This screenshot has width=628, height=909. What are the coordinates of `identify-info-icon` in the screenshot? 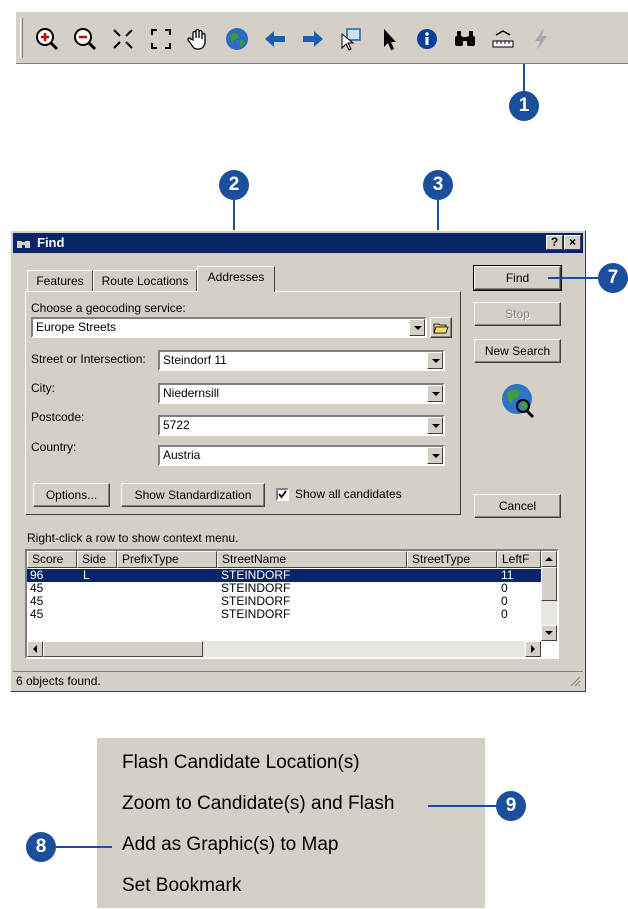 It's located at (427, 39).